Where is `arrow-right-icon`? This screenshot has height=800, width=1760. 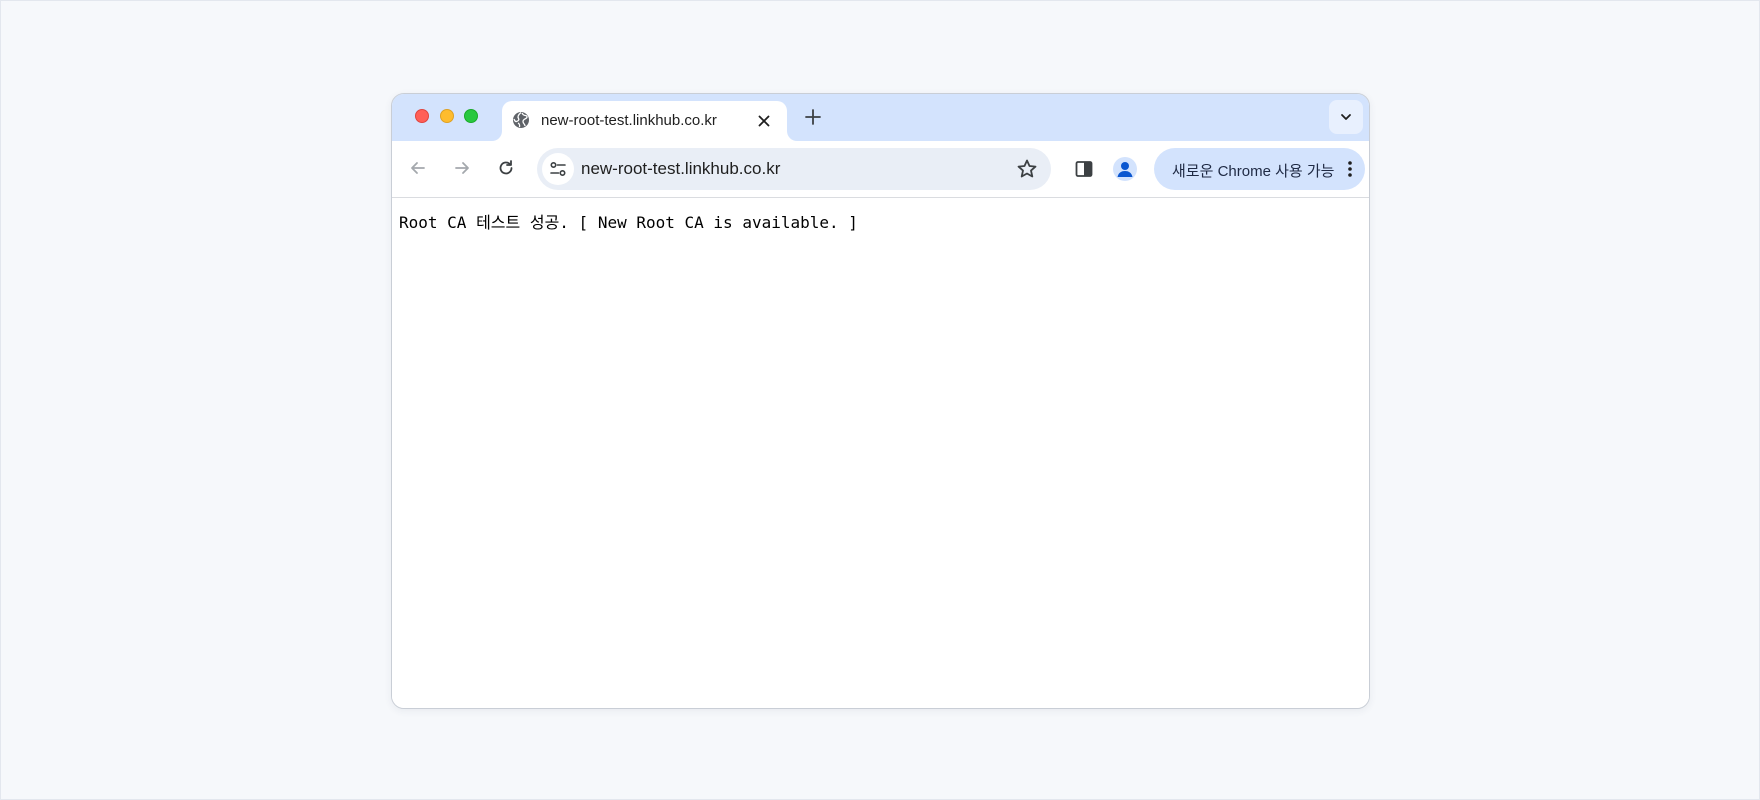 arrow-right-icon is located at coordinates (462, 168).